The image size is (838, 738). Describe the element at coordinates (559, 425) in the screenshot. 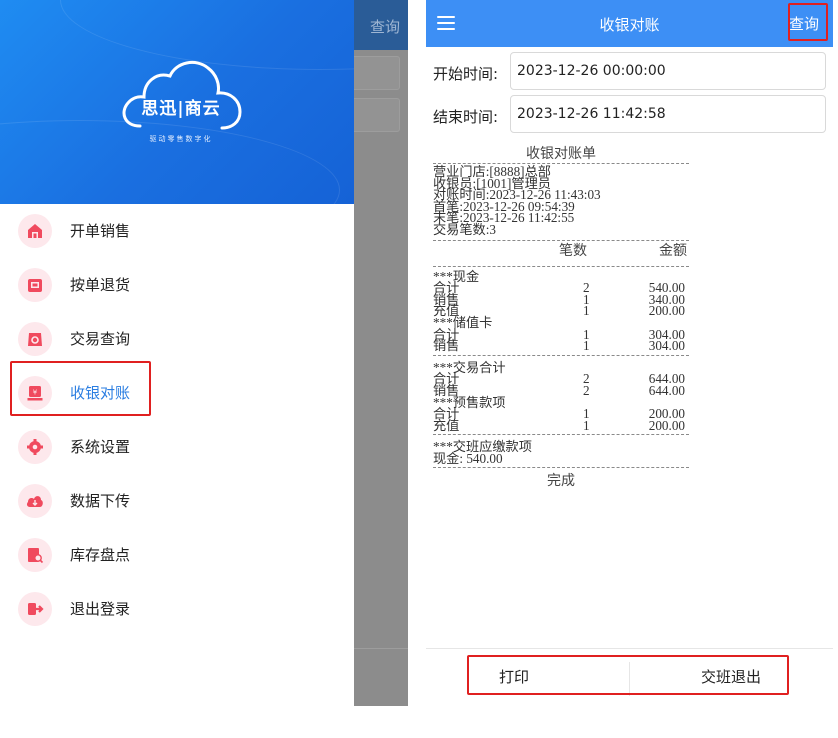

I see `receipt-row: 充值 1 200.00` at that location.